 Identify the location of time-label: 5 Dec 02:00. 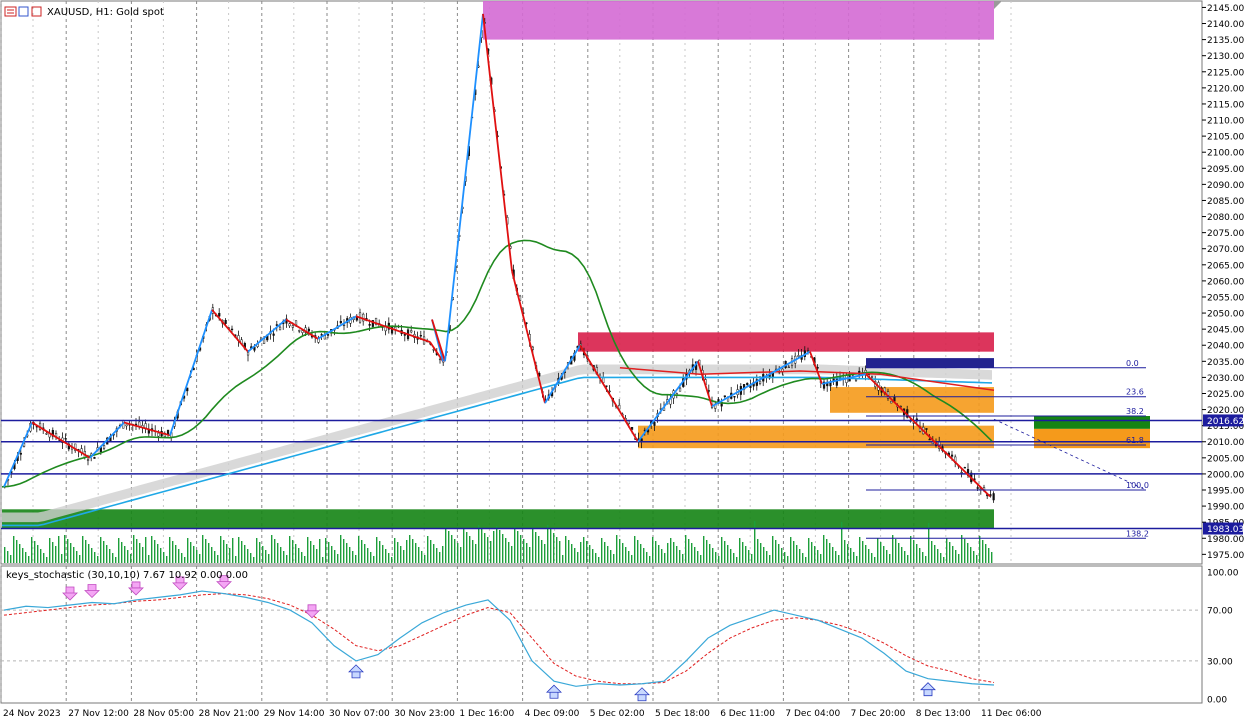
(617, 714).